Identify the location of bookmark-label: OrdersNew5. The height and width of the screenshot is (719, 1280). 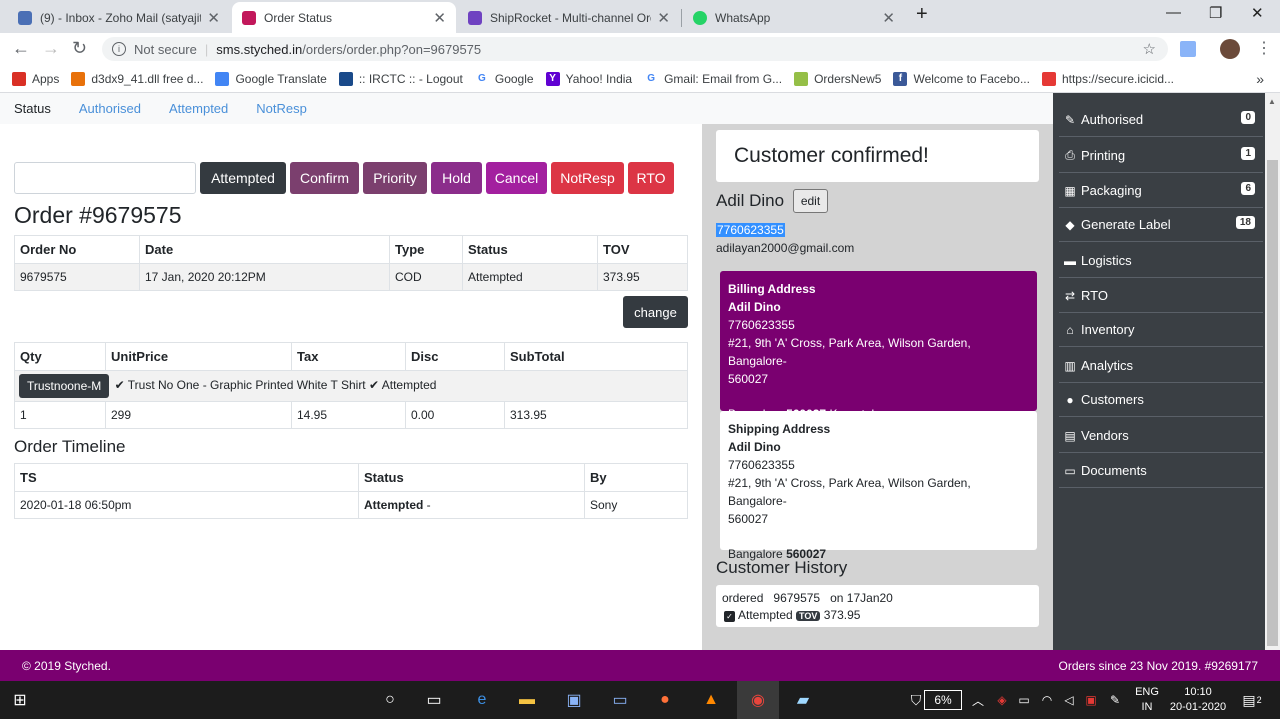
(848, 78).